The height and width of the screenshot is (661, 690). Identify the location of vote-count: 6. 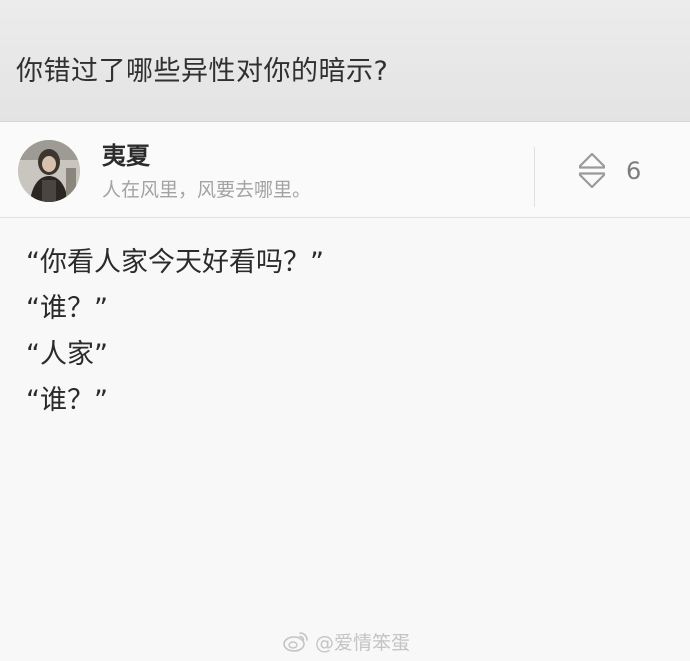
(634, 171).